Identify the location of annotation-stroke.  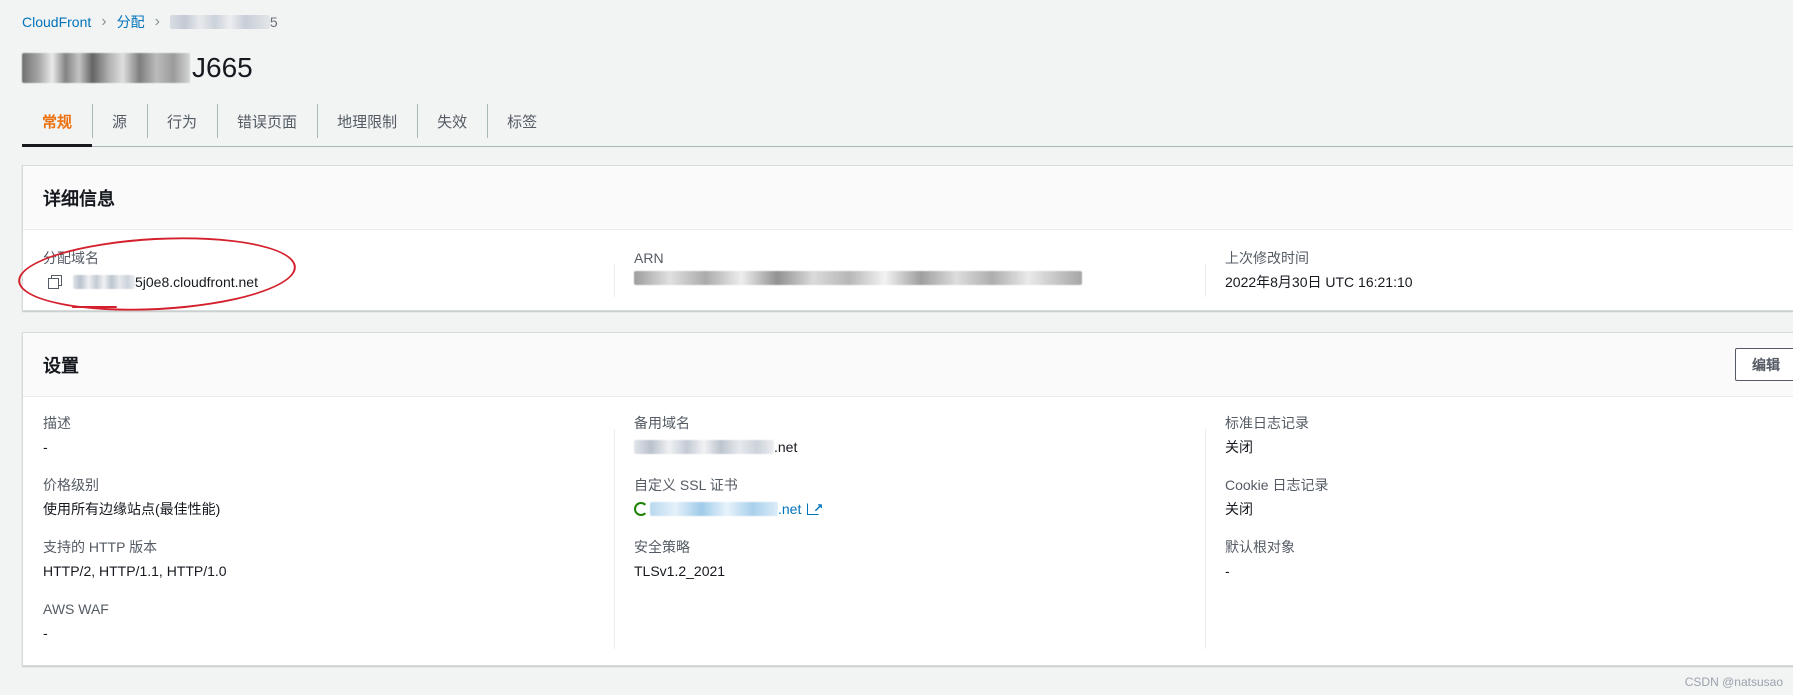
(94, 307).